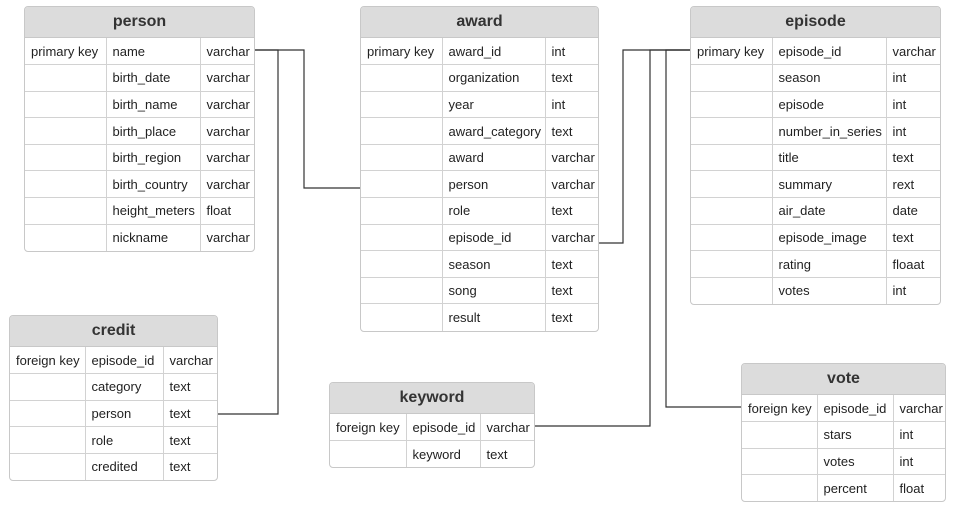  I want to click on column-name: birth_region, so click(153, 158).